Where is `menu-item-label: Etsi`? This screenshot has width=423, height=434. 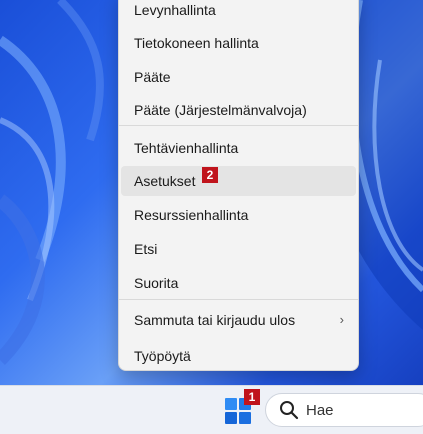
menu-item-label: Etsi is located at coordinates (146, 249).